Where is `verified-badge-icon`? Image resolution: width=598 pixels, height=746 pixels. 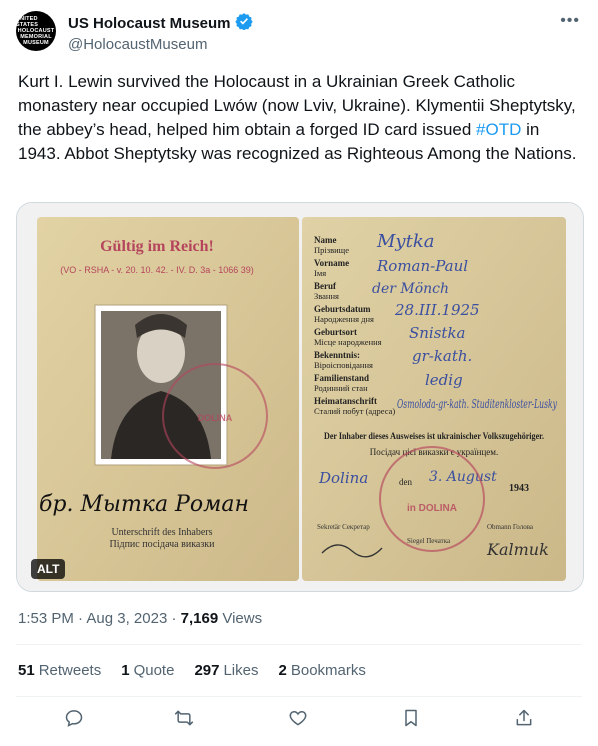
verified-badge-icon is located at coordinates (243, 23).